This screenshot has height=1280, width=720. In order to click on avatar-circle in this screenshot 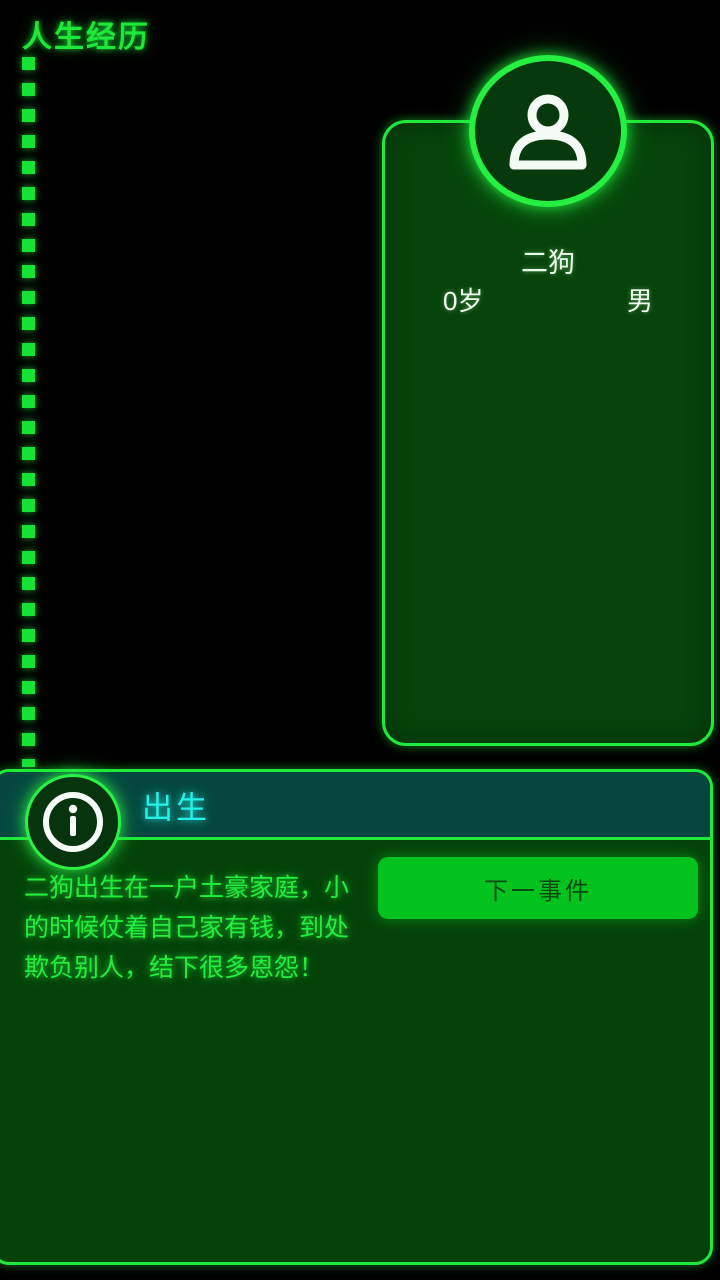, I will do `click(548, 131)`.